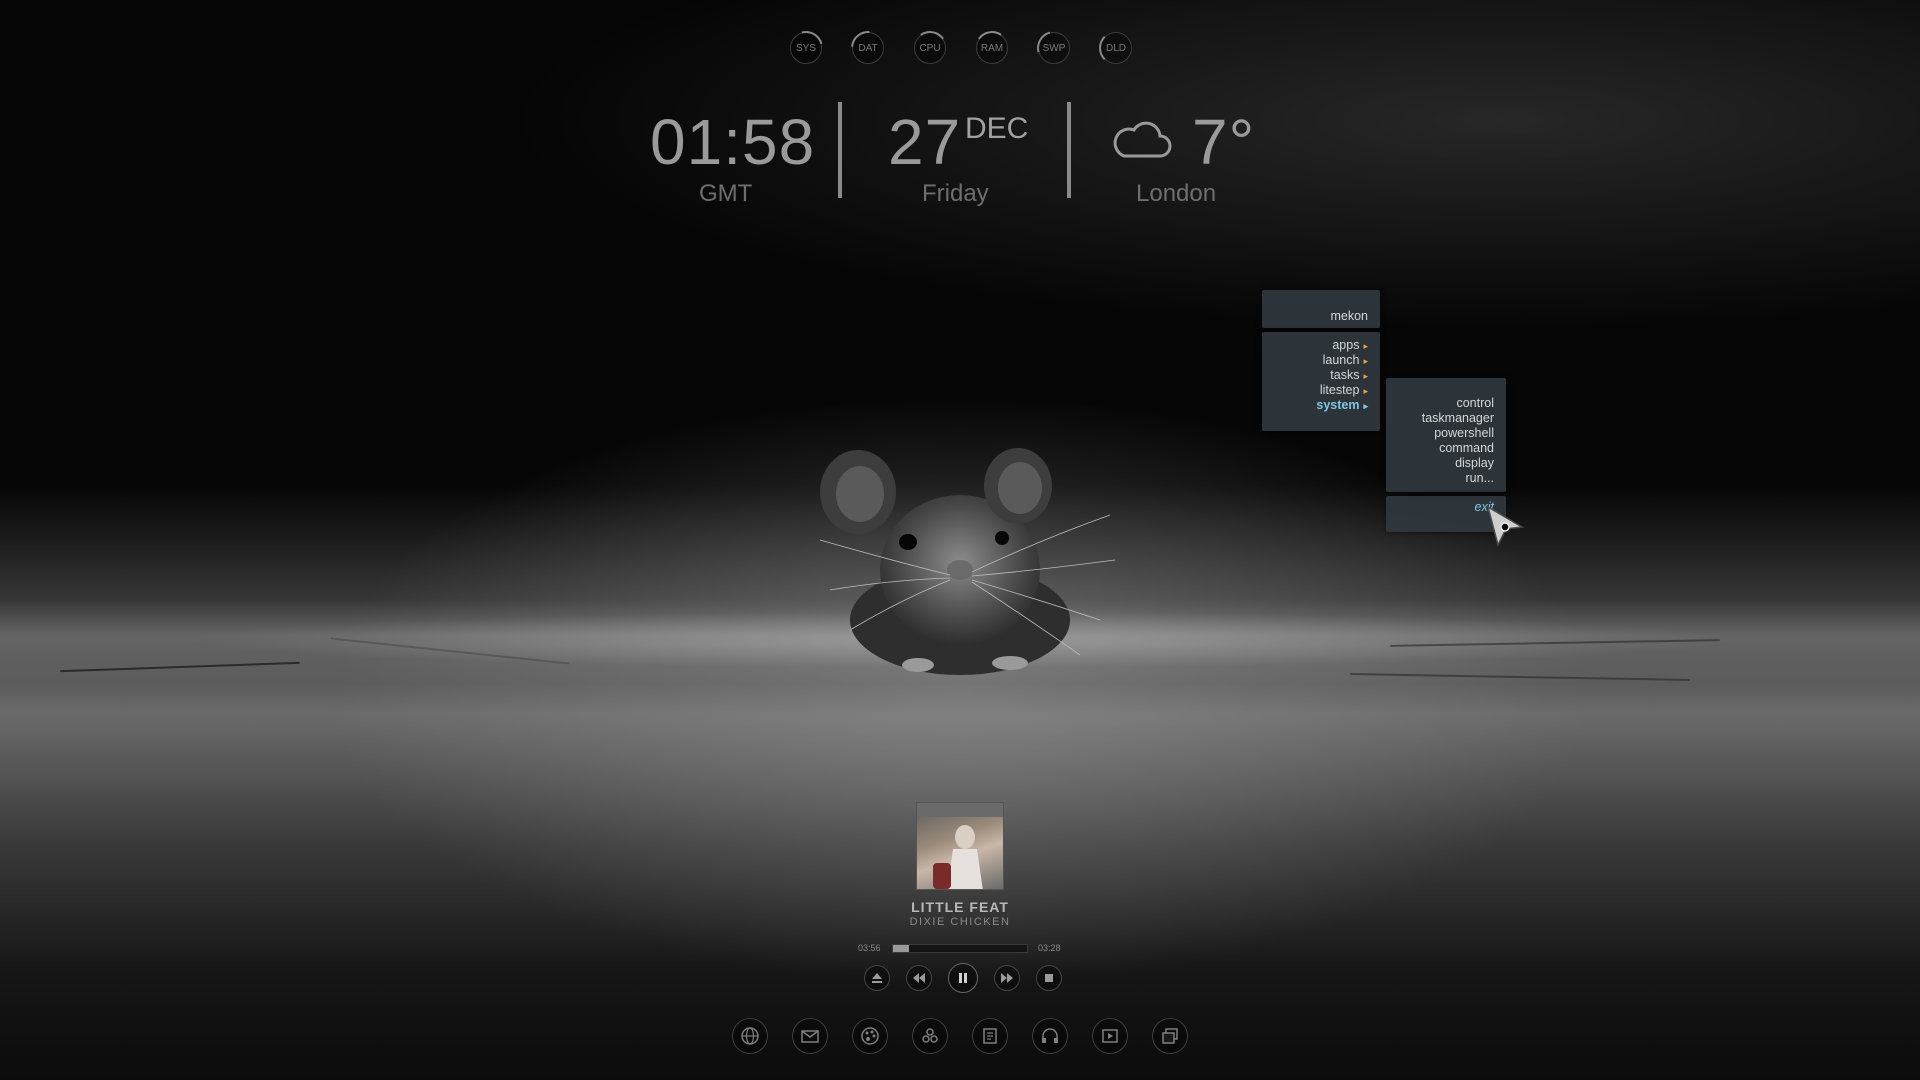  I want to click on menu-item-system: system ▸, so click(1342, 405).